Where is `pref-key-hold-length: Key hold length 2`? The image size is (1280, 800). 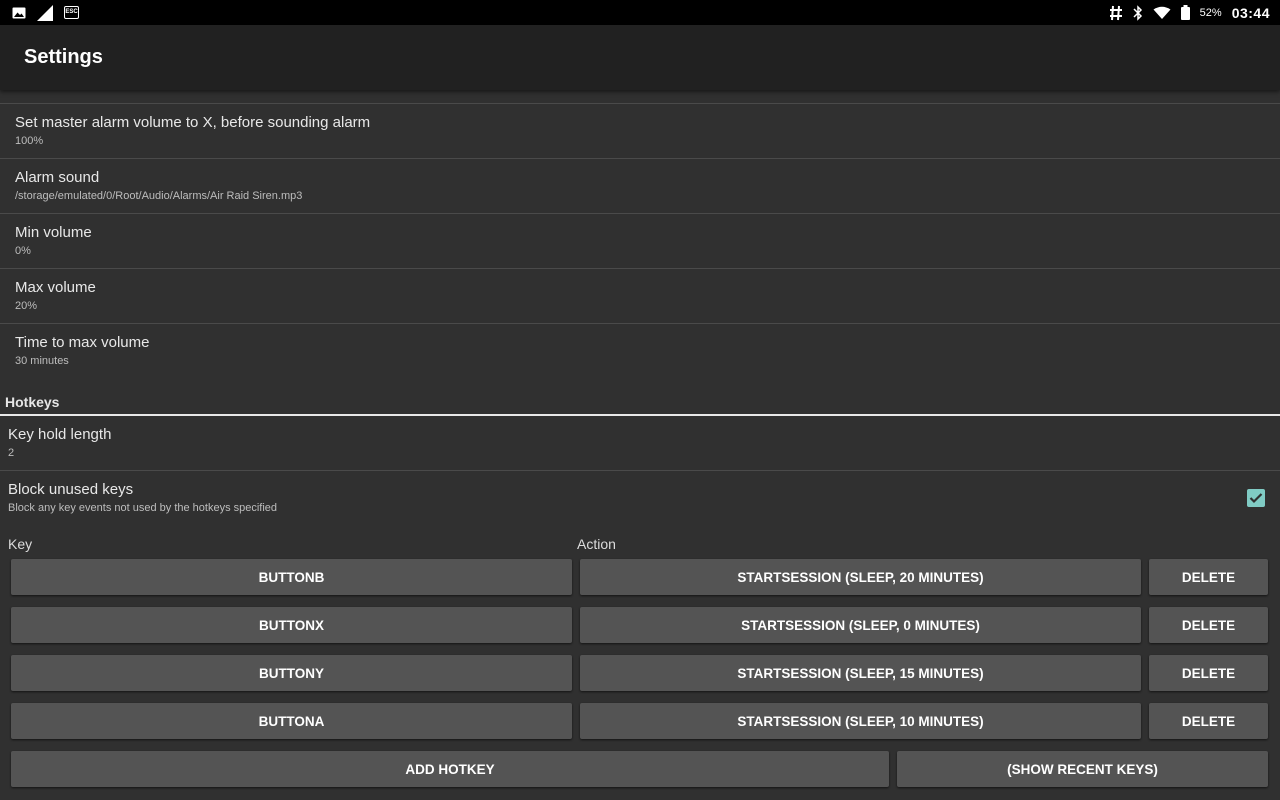
pref-key-hold-length: Key hold length 2 is located at coordinates (640, 443).